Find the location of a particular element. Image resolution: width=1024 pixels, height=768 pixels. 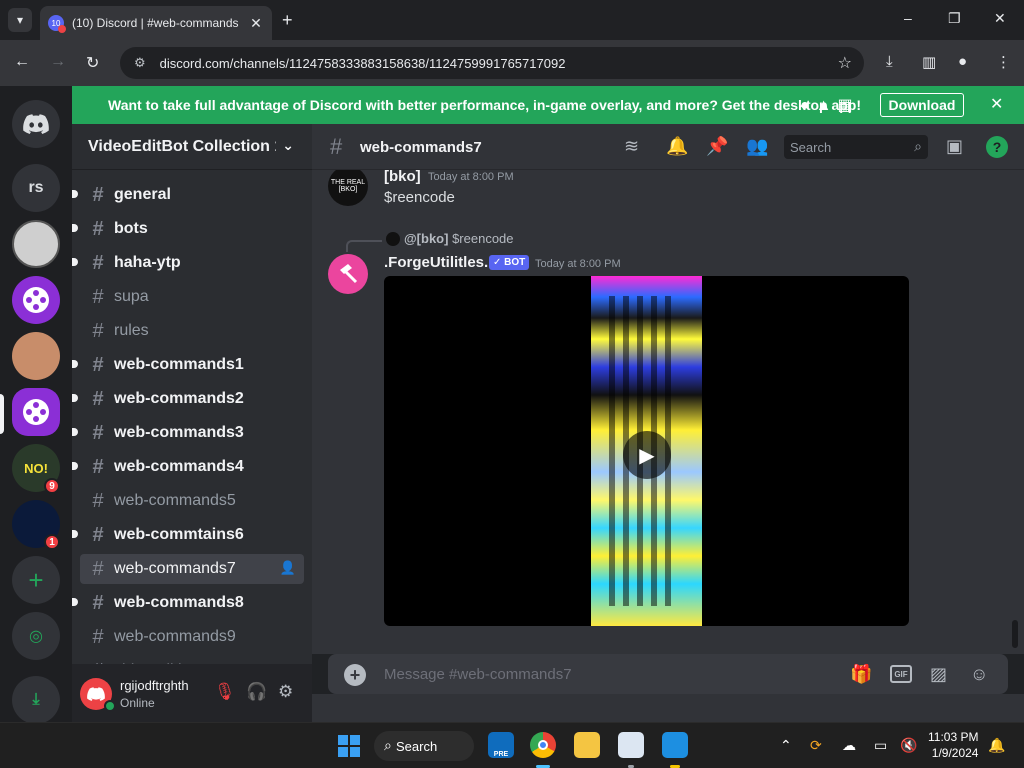

message-avatar: THE REAL [BKO] is located at coordinates (348, 188).